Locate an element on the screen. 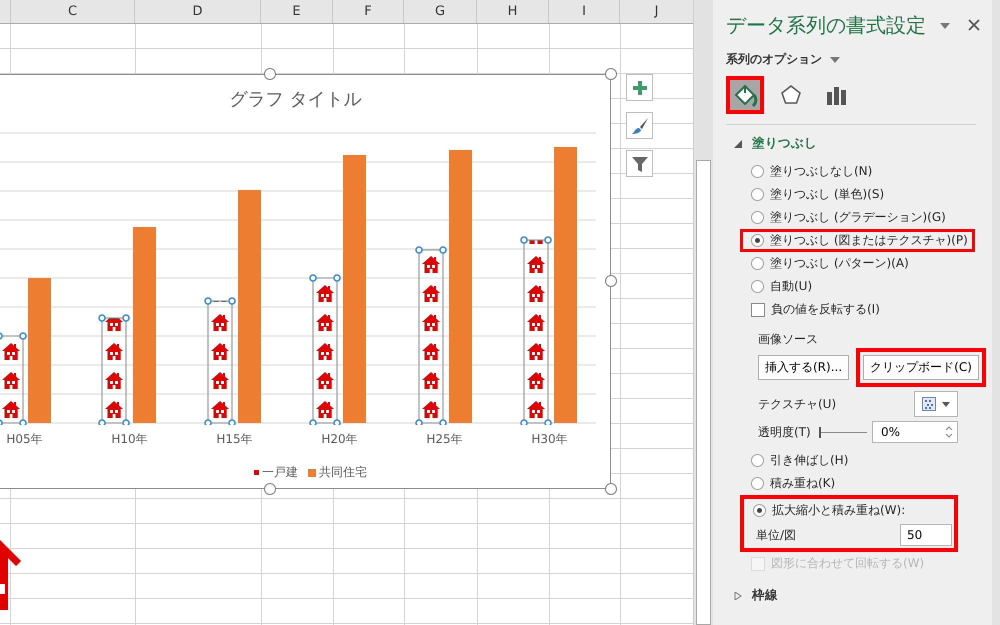 The height and width of the screenshot is (625, 1000). column-header: D is located at coordinates (198, 11).